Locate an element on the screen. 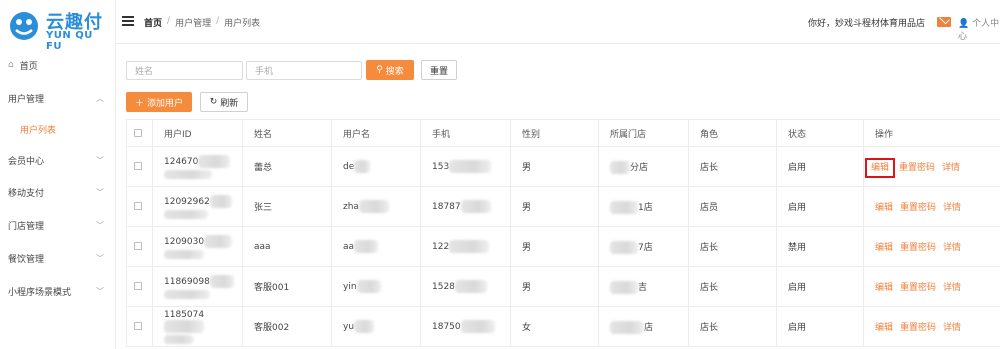 This screenshot has width=1000, height=349. breadcrumb-home: 首页 is located at coordinates (153, 22).